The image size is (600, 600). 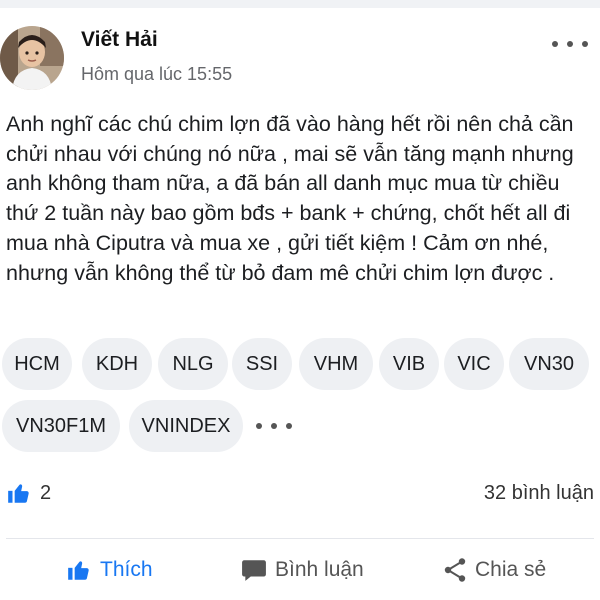 I want to click on more-options-button, so click(x=570, y=44).